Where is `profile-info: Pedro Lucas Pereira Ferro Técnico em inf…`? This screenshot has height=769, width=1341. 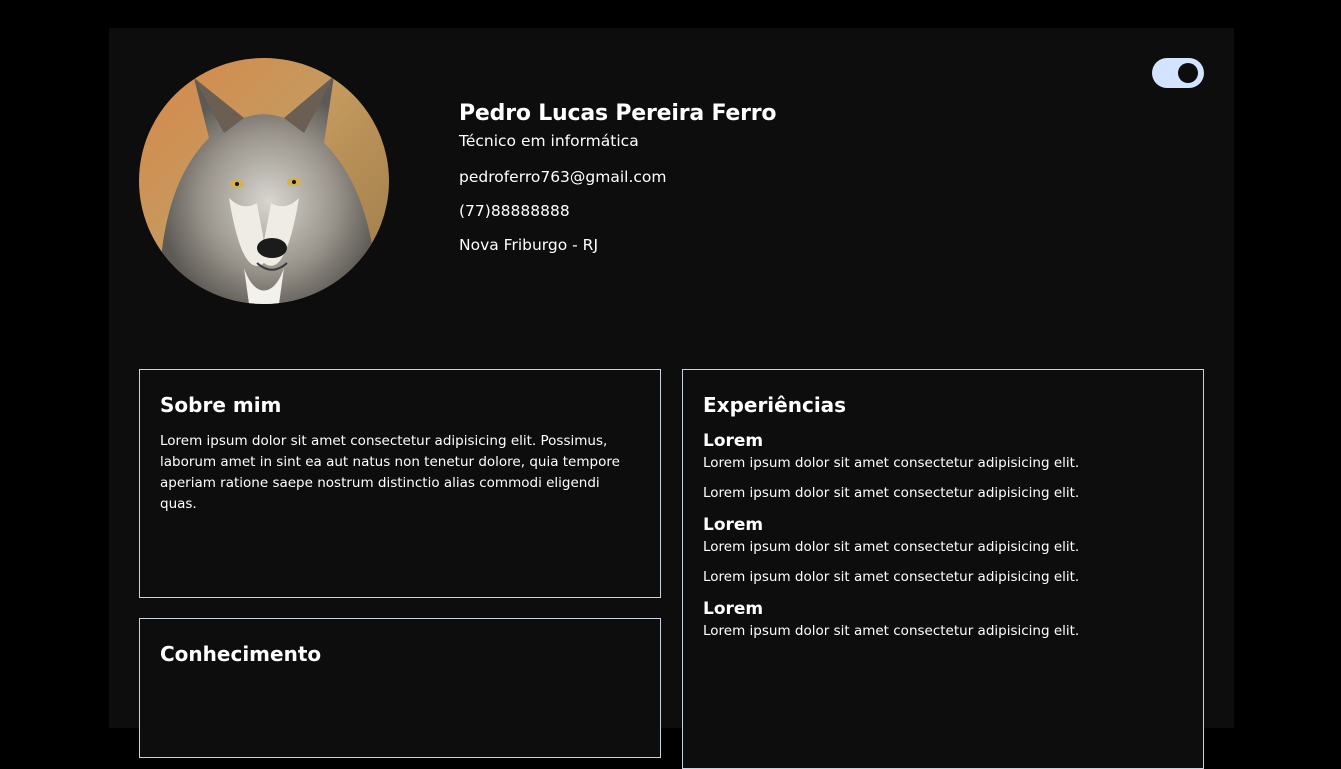 profile-info: Pedro Lucas Pereira Ferro Técnico em inf… is located at coordinates (618, 183).